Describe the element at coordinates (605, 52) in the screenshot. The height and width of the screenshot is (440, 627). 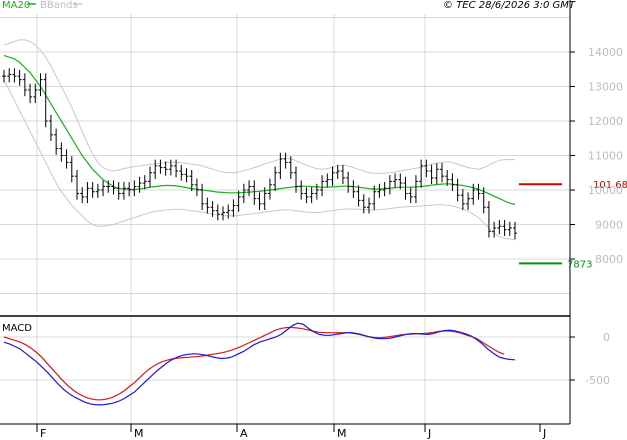
I see `price-tick-label: 14000` at that location.